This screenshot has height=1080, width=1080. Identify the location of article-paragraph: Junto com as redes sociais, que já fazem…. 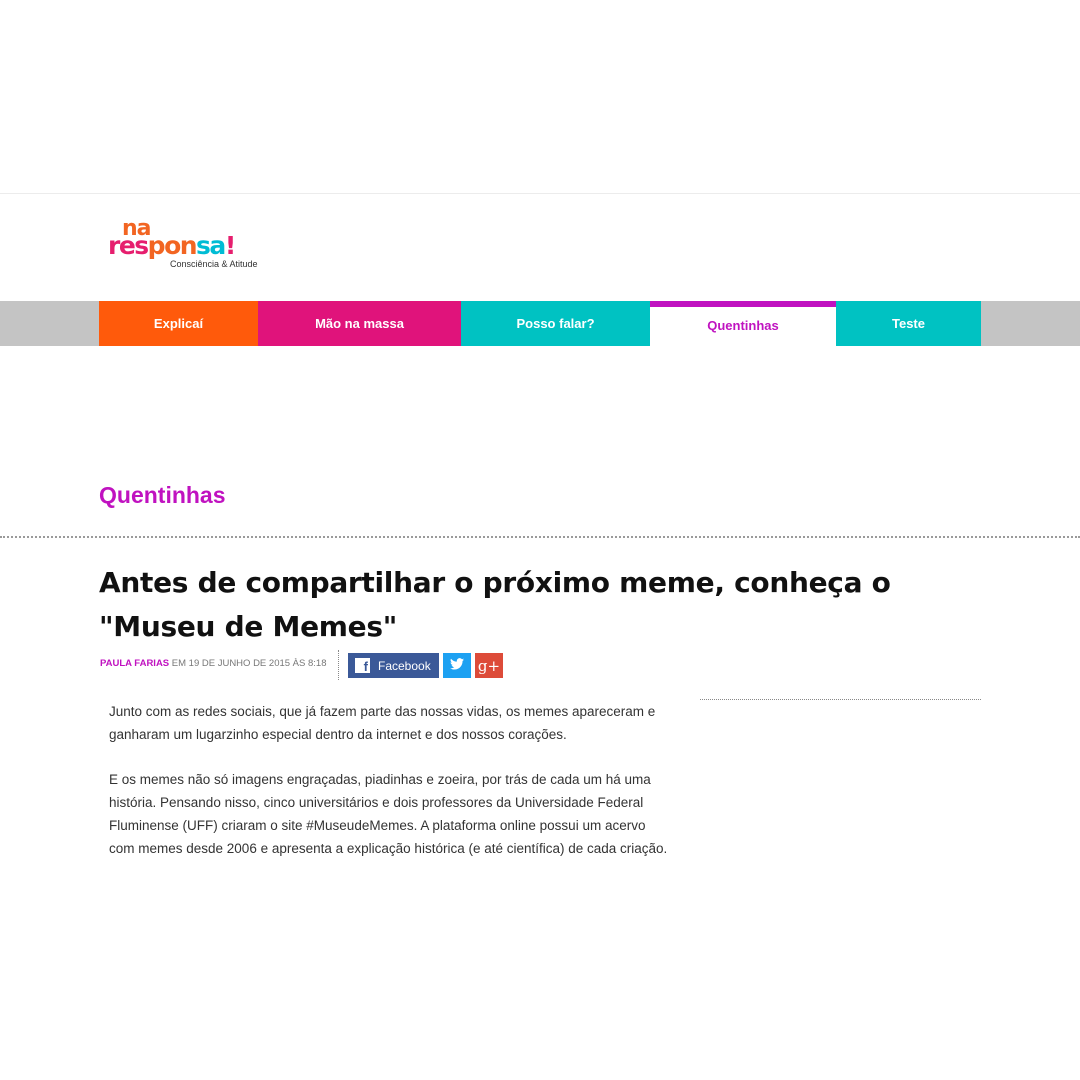
(382, 723).